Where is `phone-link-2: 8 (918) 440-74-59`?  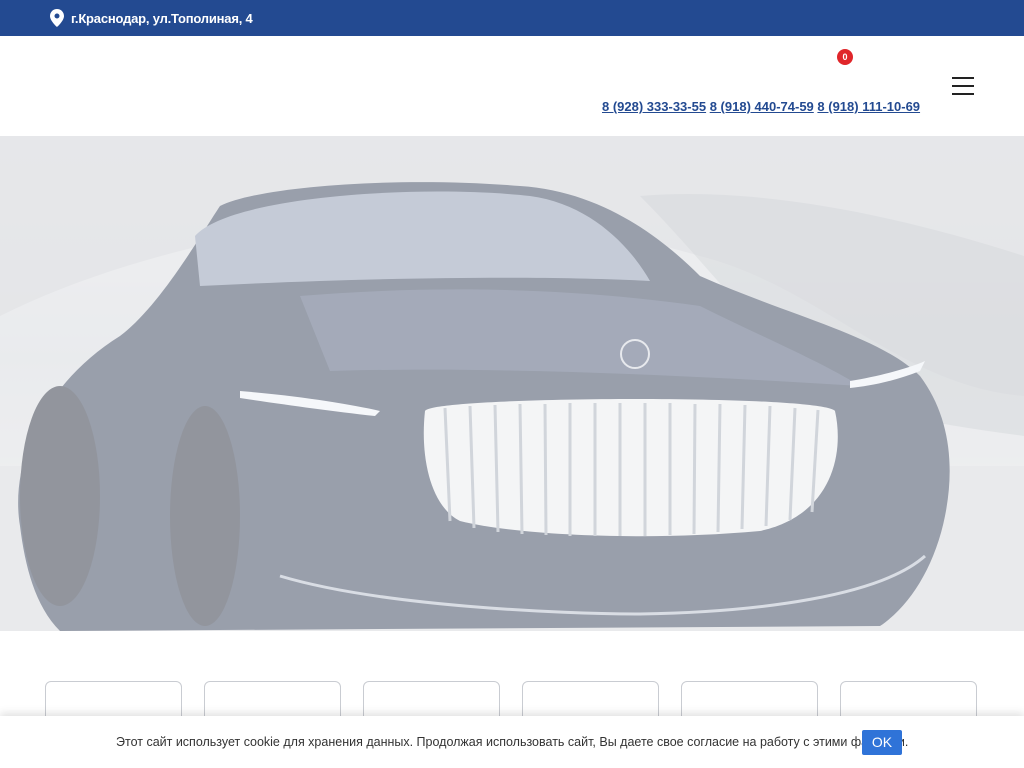 phone-link-2: 8 (918) 440-74-59 is located at coordinates (762, 106).